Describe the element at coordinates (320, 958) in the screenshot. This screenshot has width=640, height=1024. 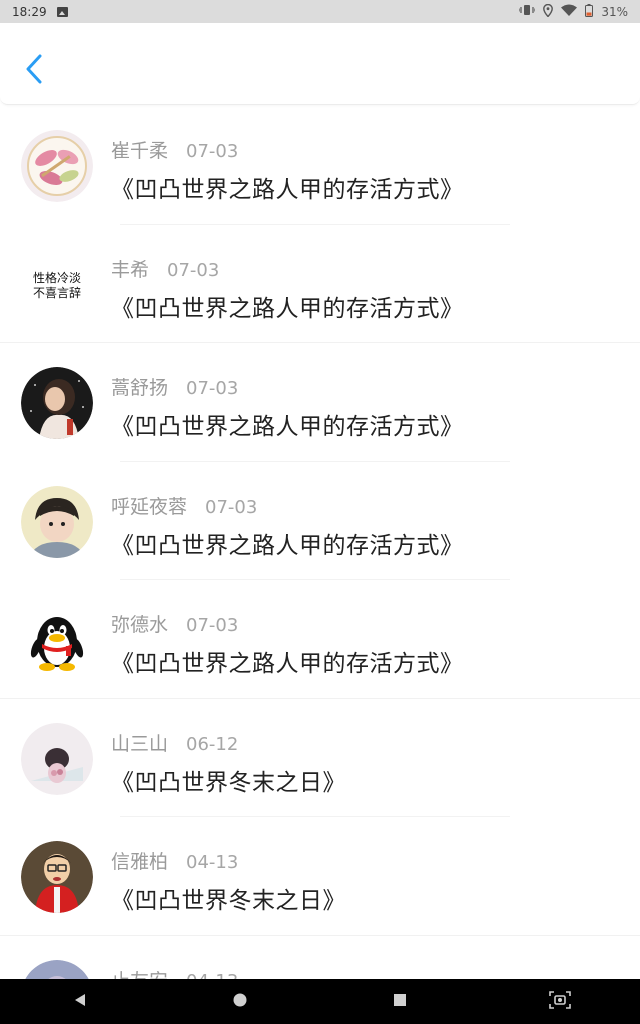
I see `list-item: 止友安 04-13` at that location.